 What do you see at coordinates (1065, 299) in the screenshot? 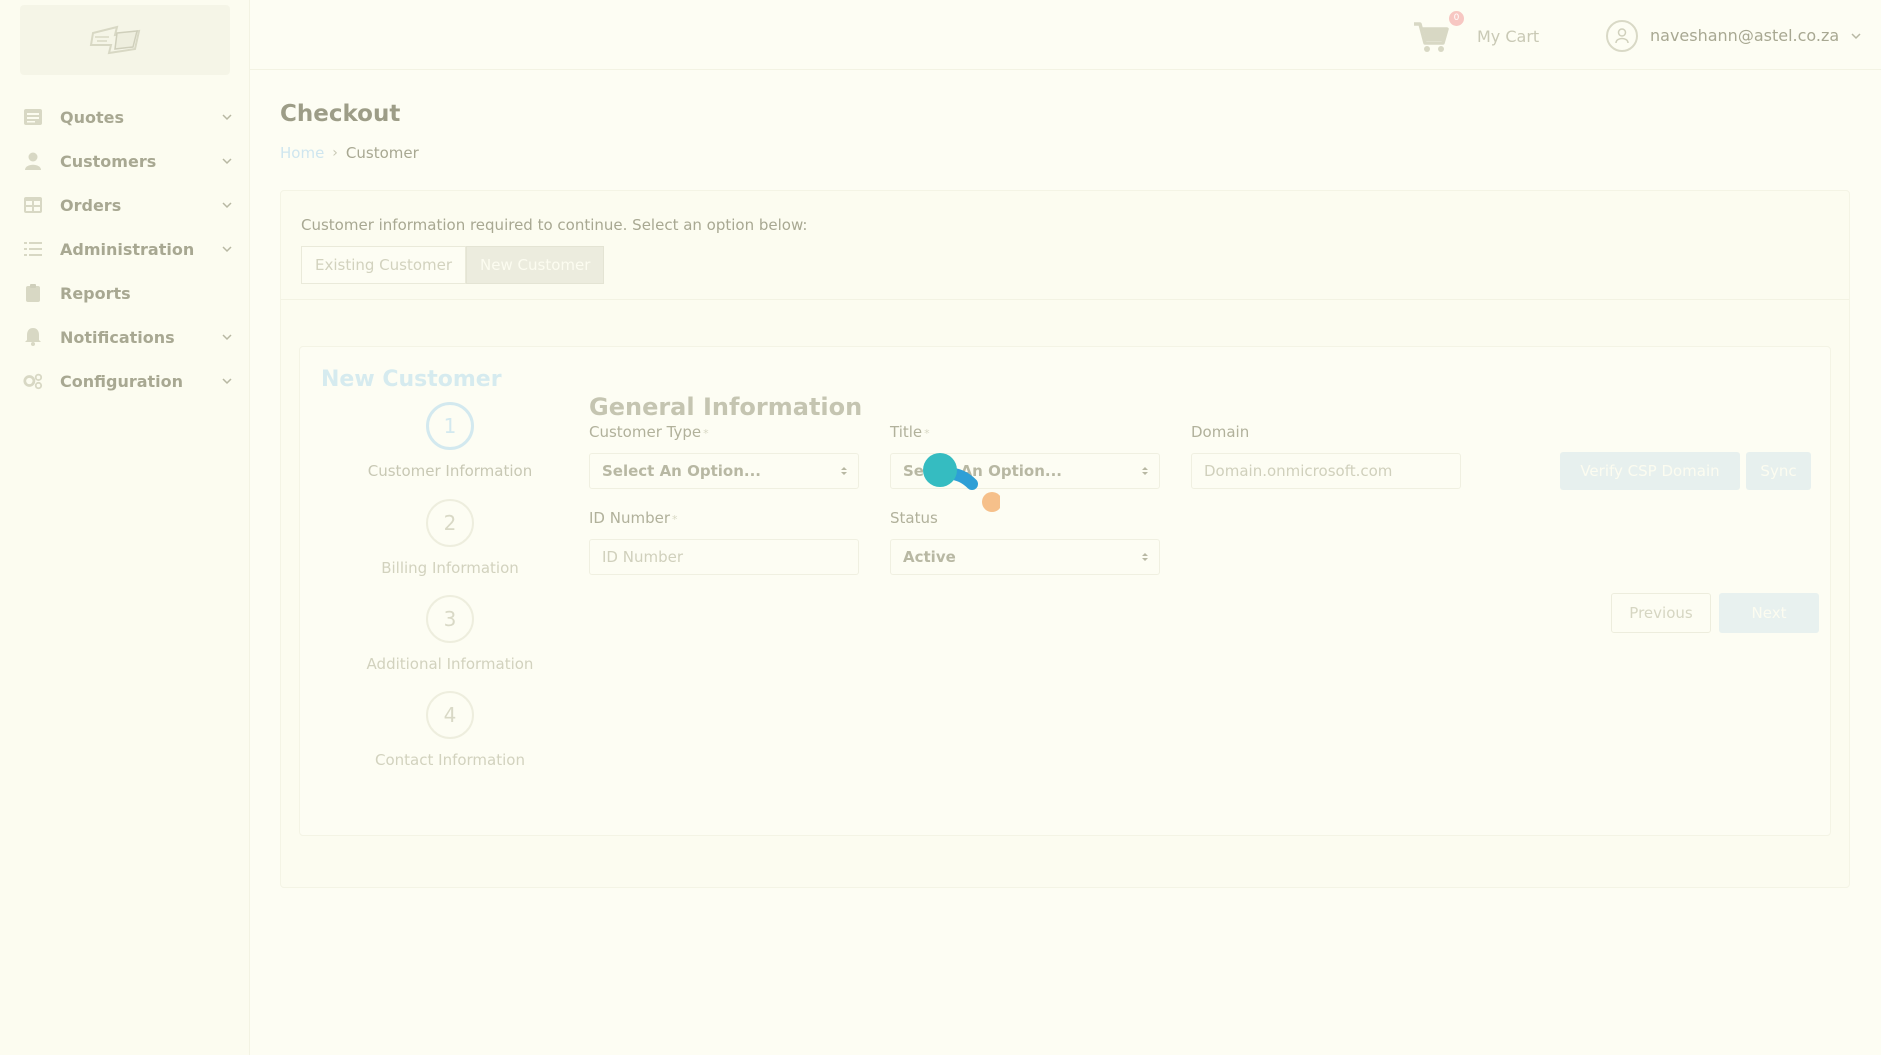
I see `divider` at bounding box center [1065, 299].